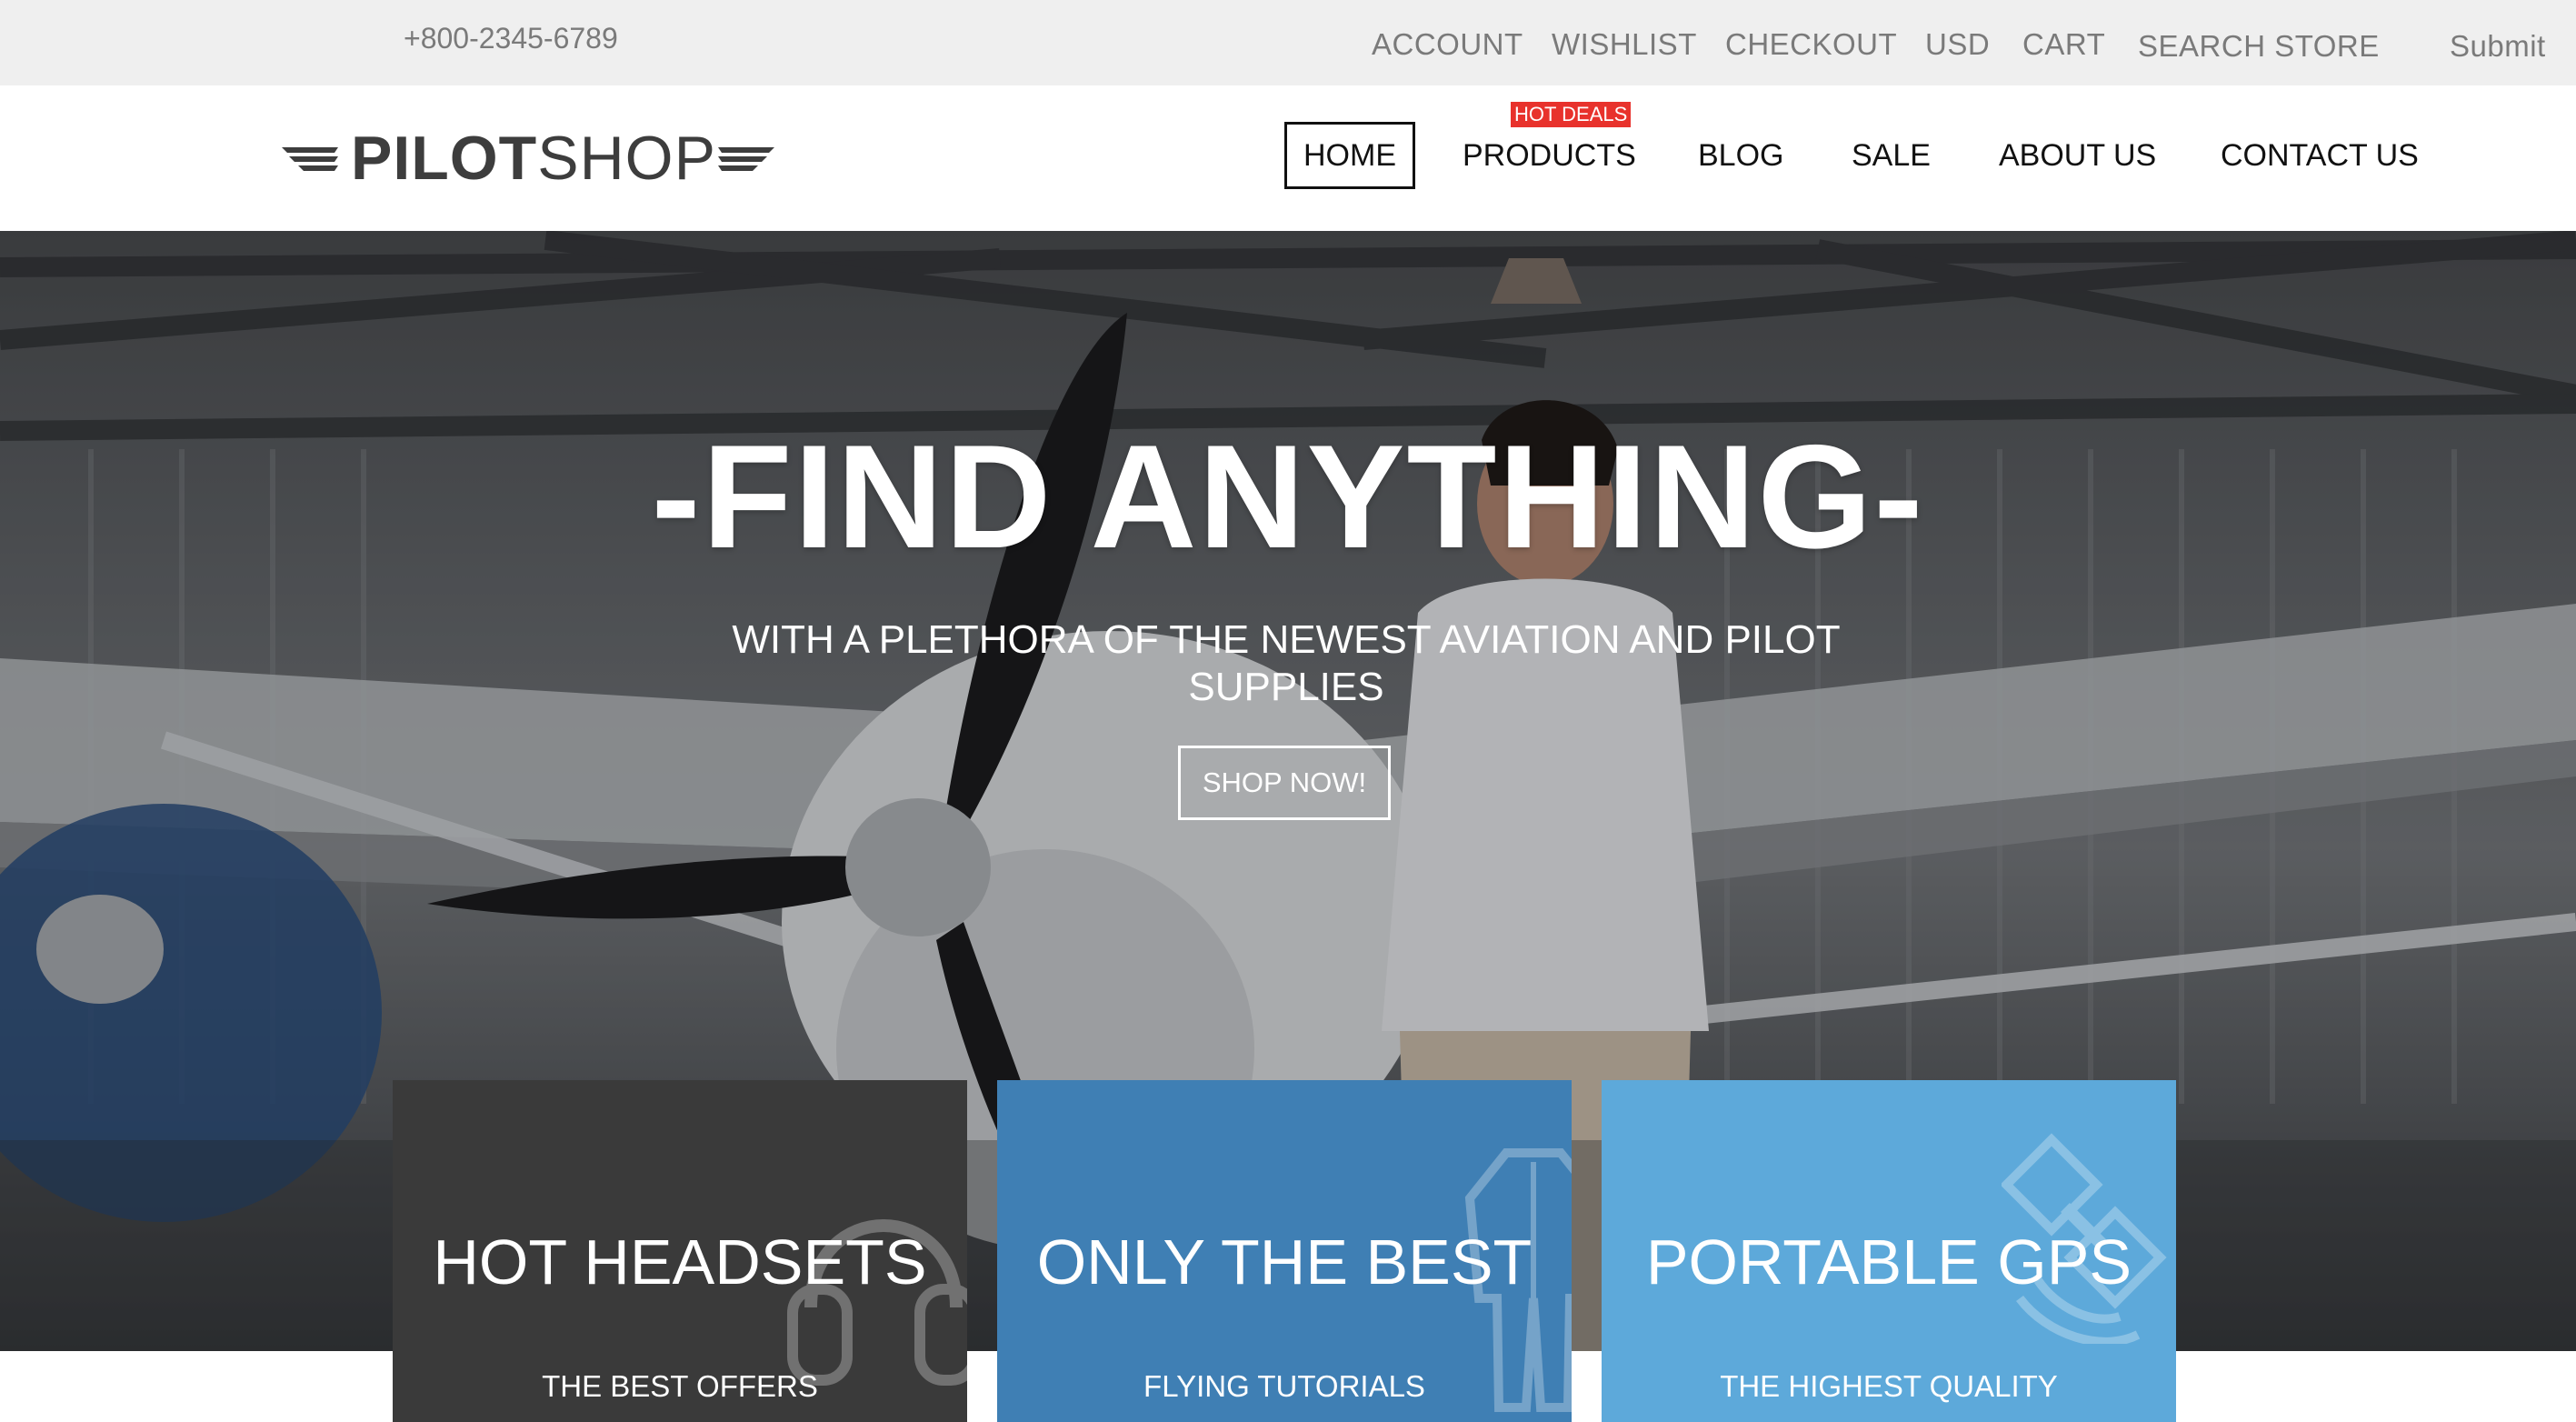  I want to click on card-title: PORTABLE GPS, so click(1888, 1262).